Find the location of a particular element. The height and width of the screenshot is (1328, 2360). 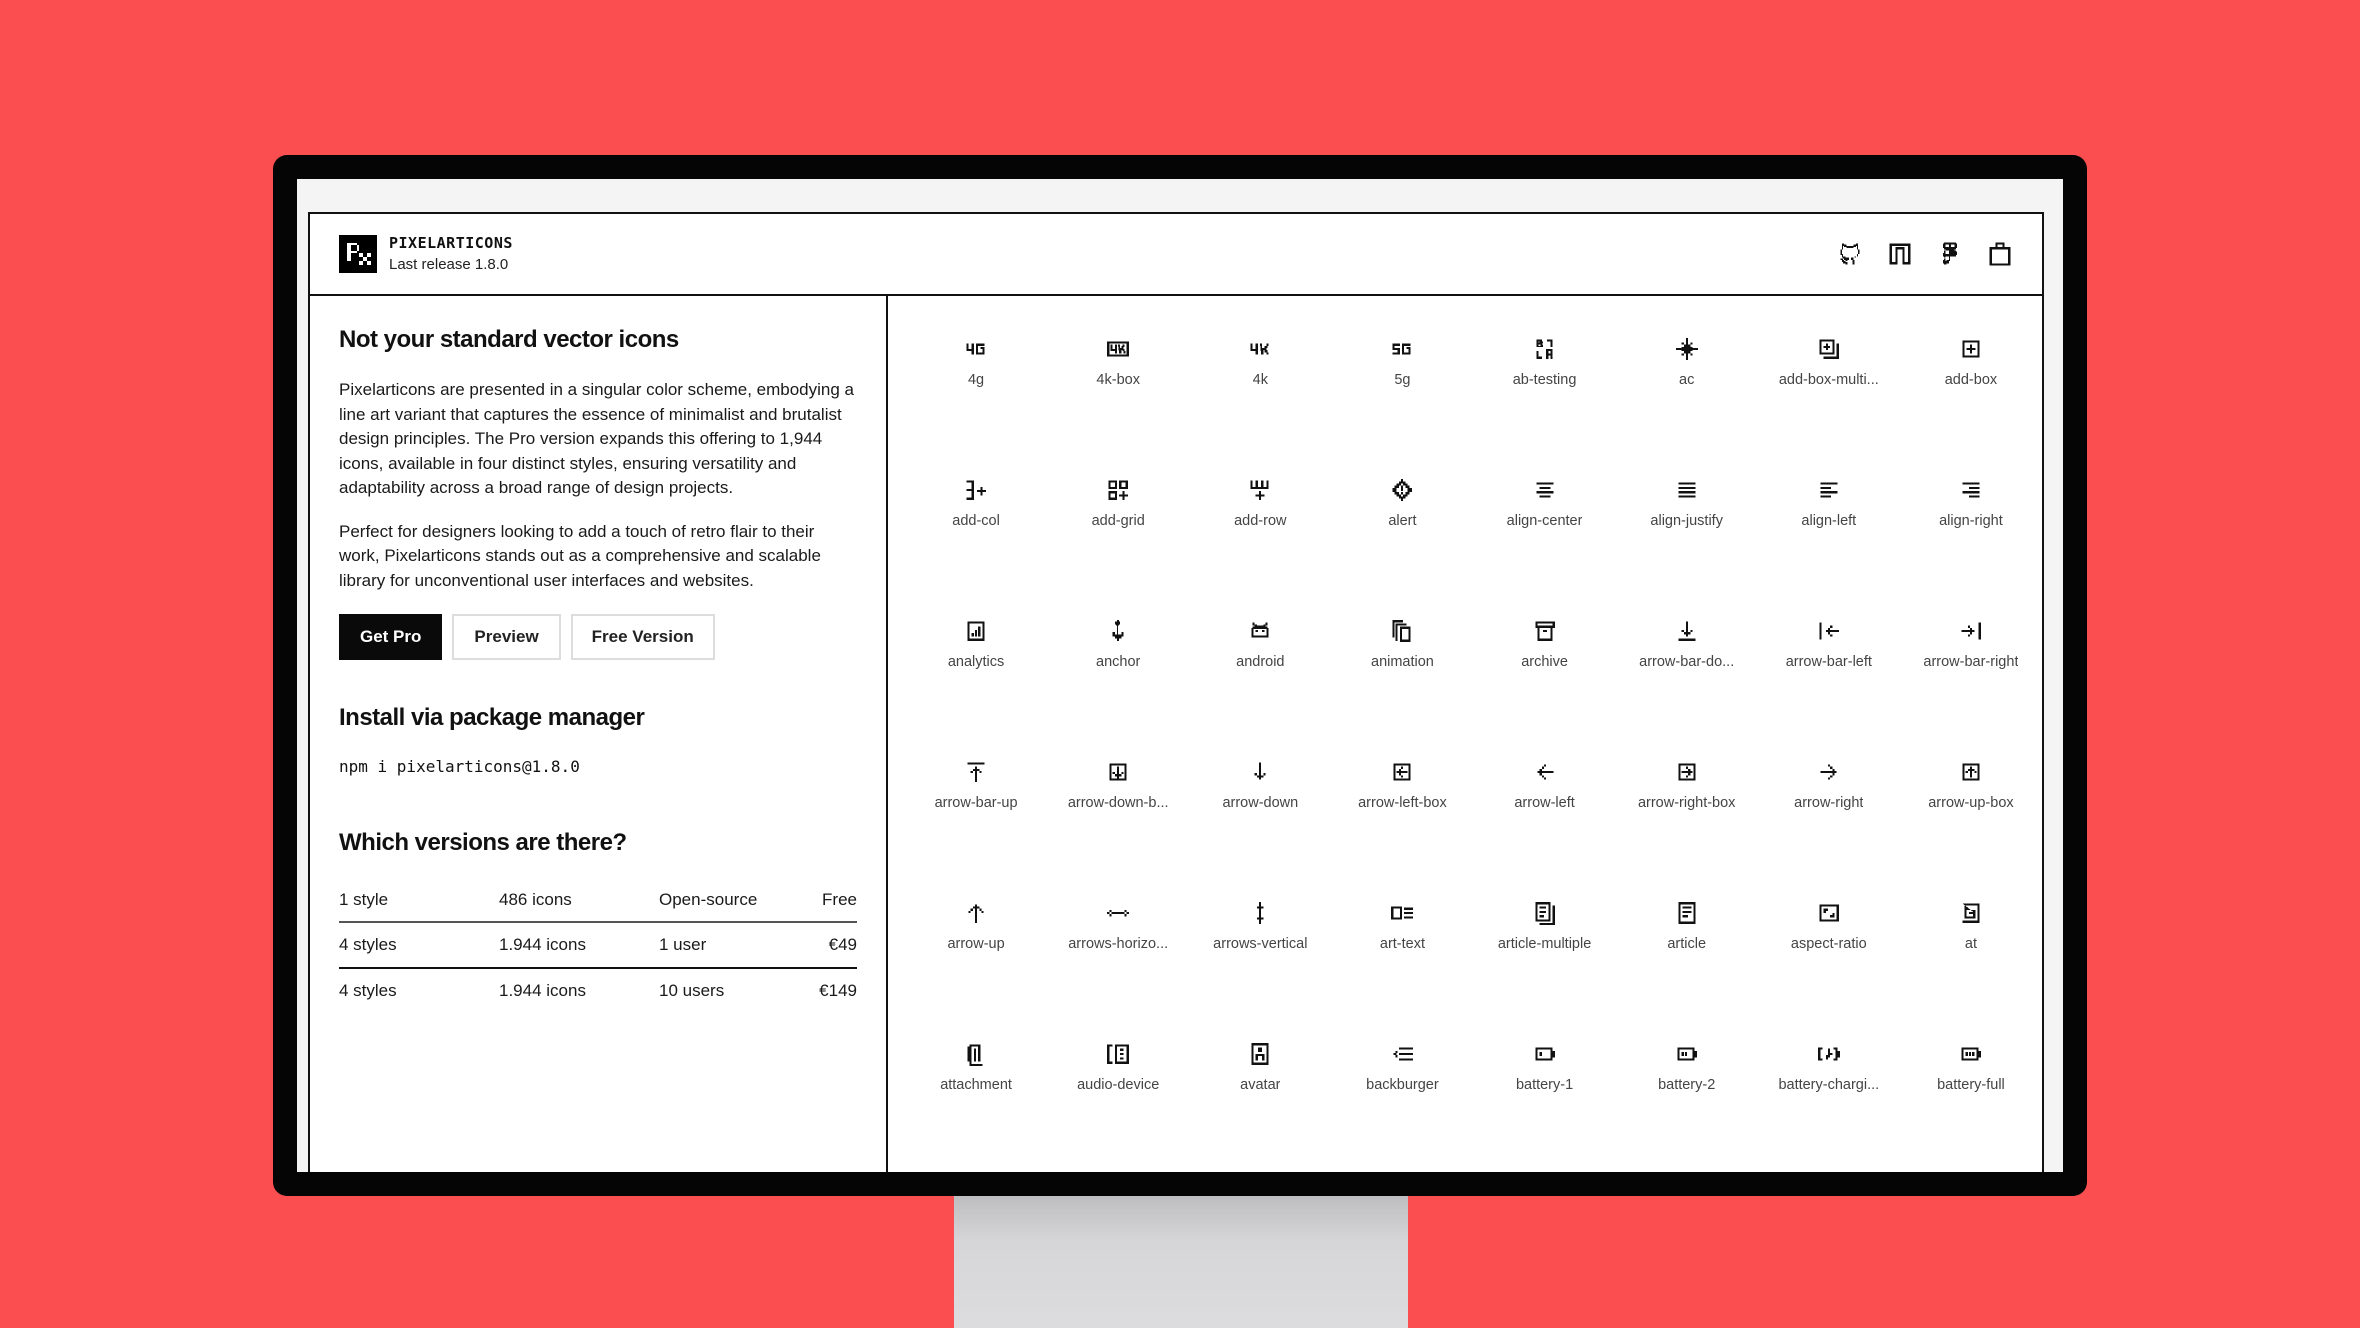

release-label: Last release 1.8.0 is located at coordinates (449, 264).